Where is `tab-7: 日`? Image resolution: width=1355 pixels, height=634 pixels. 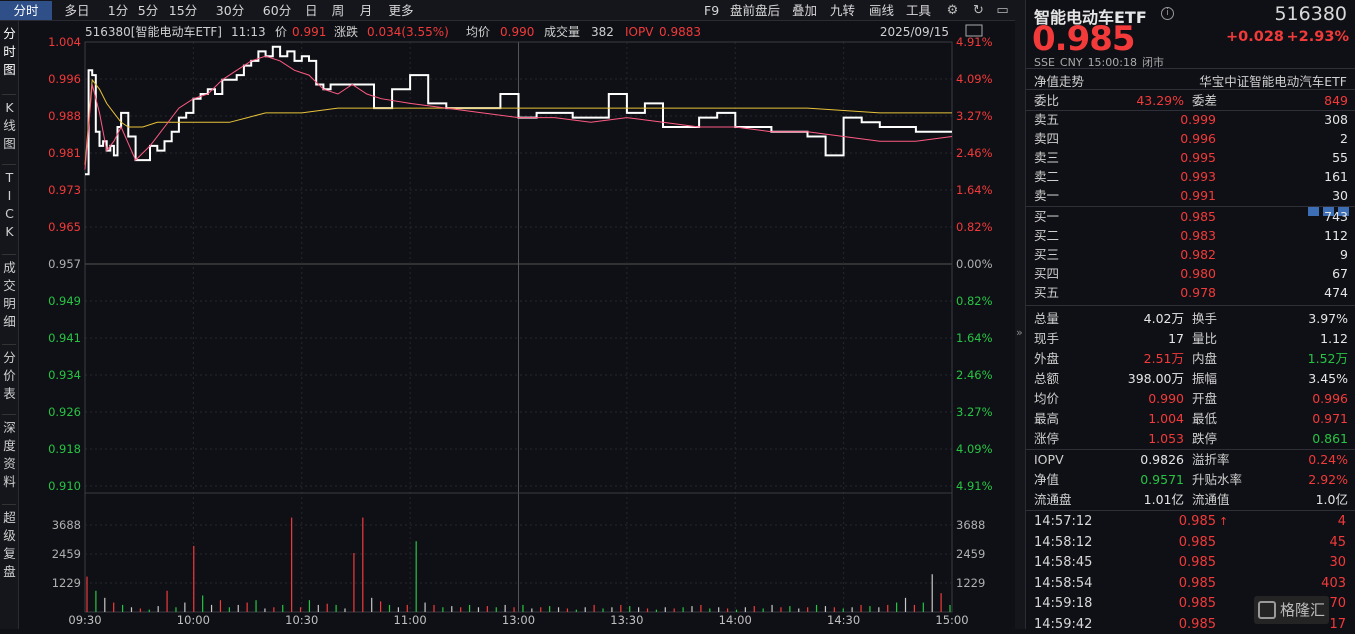 tab-7: 日 is located at coordinates (311, 10).